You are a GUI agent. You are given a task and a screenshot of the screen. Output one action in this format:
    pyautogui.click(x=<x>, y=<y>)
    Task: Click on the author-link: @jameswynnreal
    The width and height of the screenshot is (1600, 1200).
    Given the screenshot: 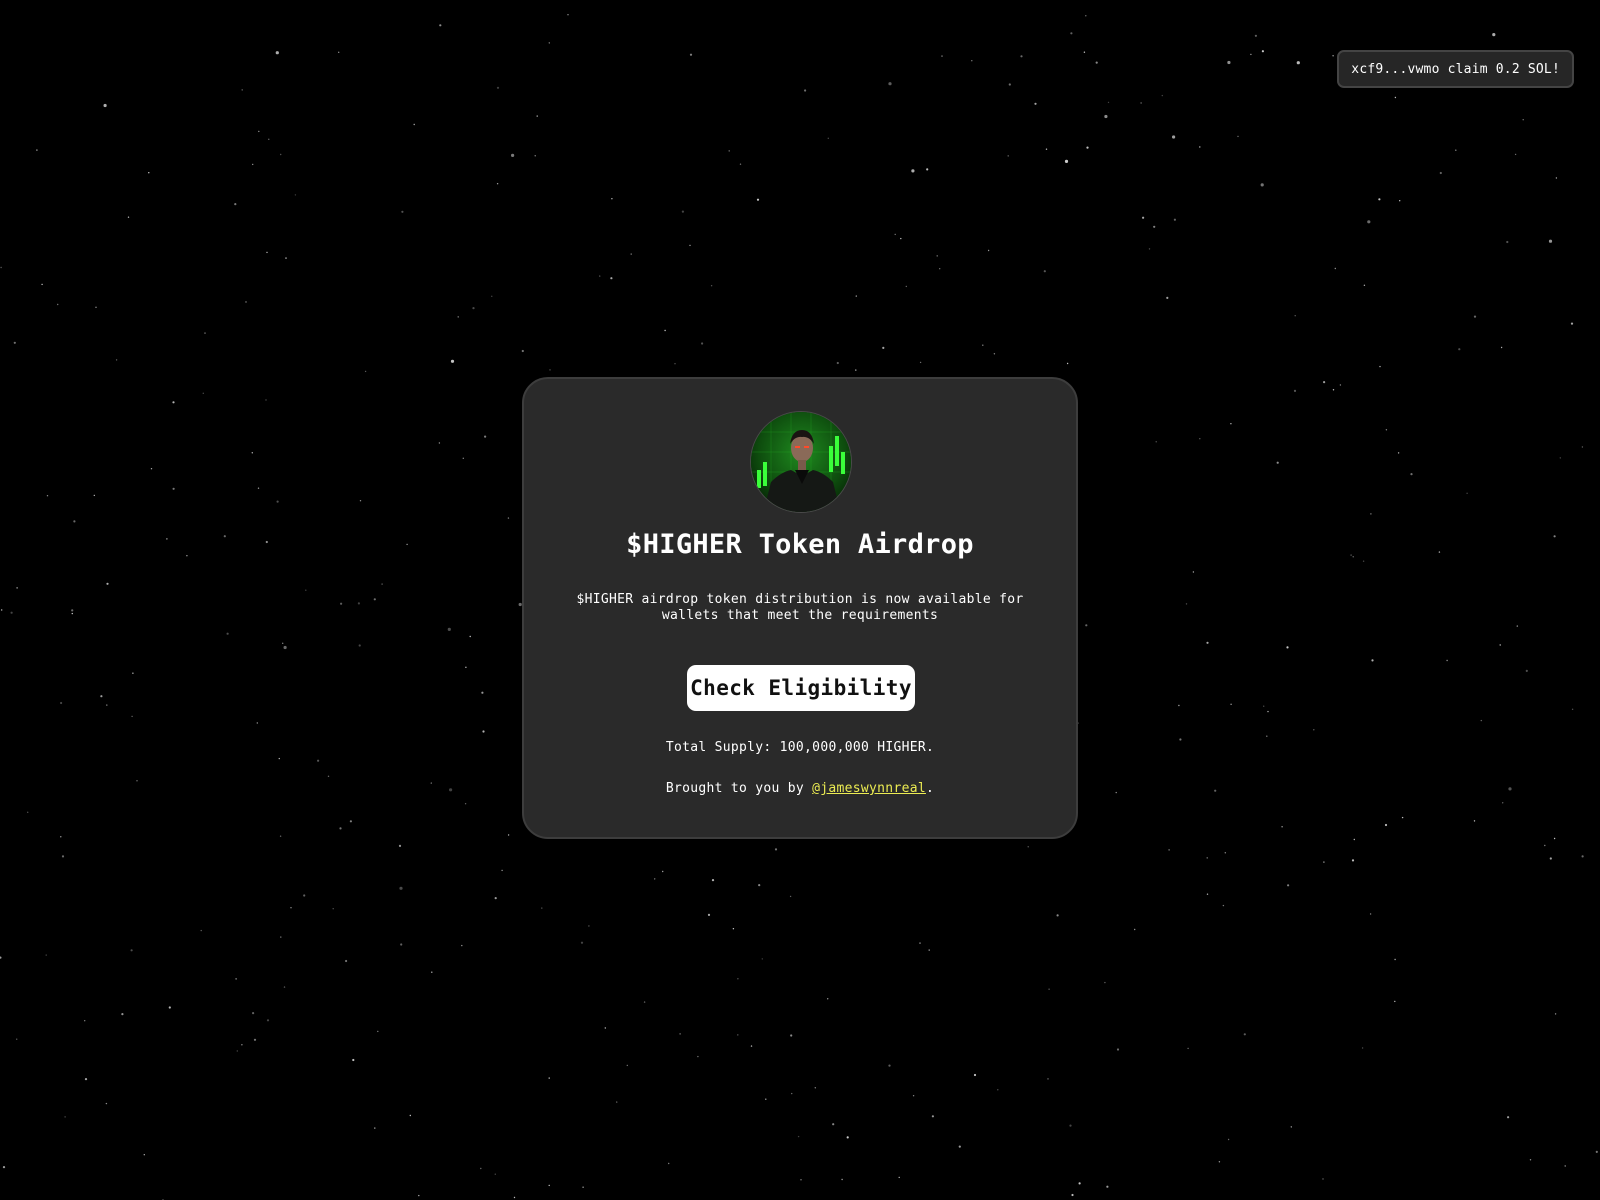 What is the action you would take?
    pyautogui.click(x=869, y=788)
    